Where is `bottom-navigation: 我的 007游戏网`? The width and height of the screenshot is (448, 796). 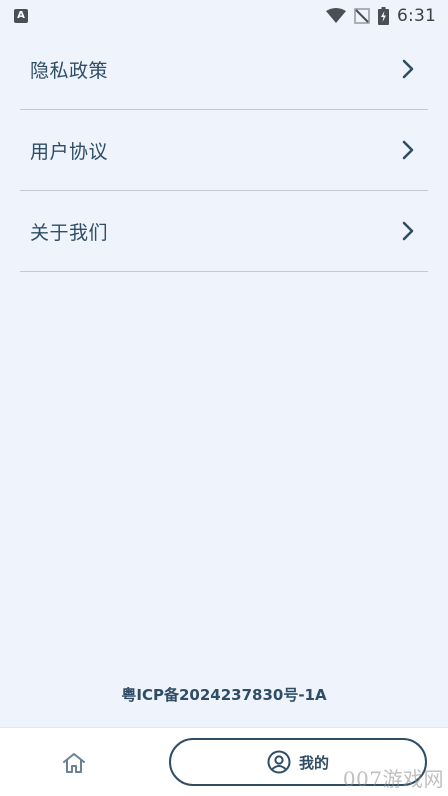 bottom-navigation: 我的 007游戏网 is located at coordinates (224, 761).